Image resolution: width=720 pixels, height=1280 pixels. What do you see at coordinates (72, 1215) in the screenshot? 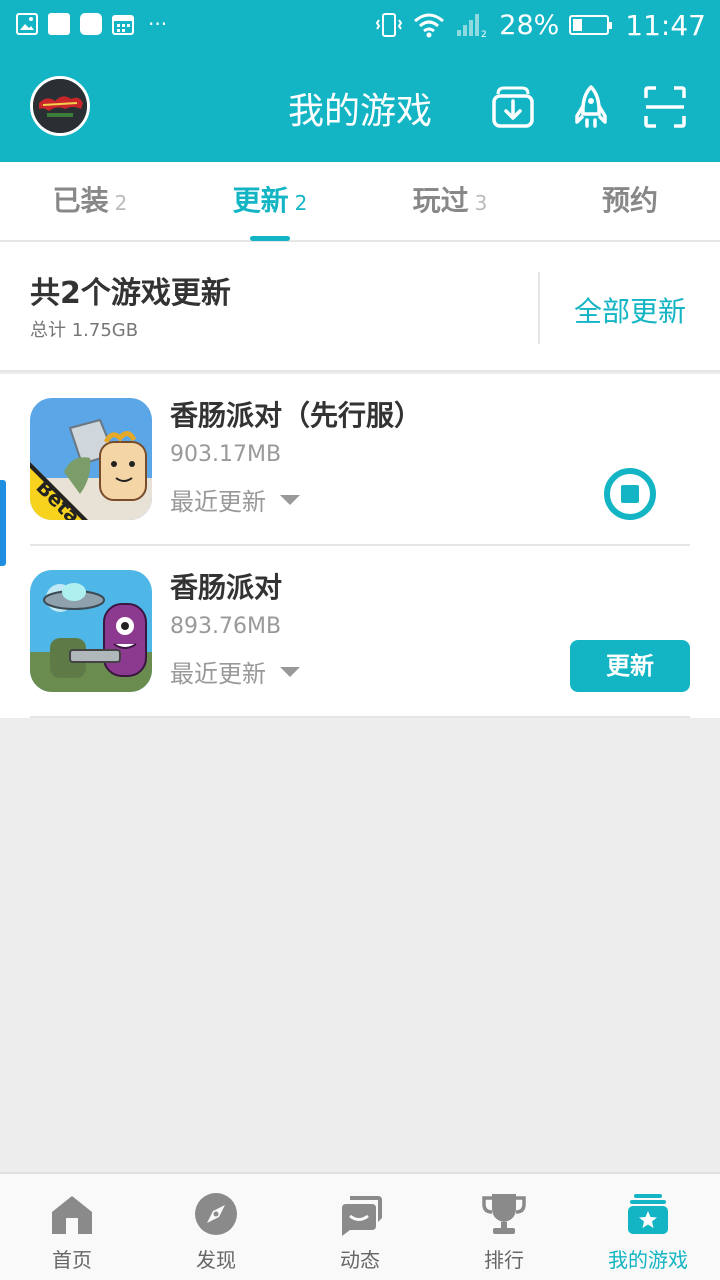
I see `home-icon` at bounding box center [72, 1215].